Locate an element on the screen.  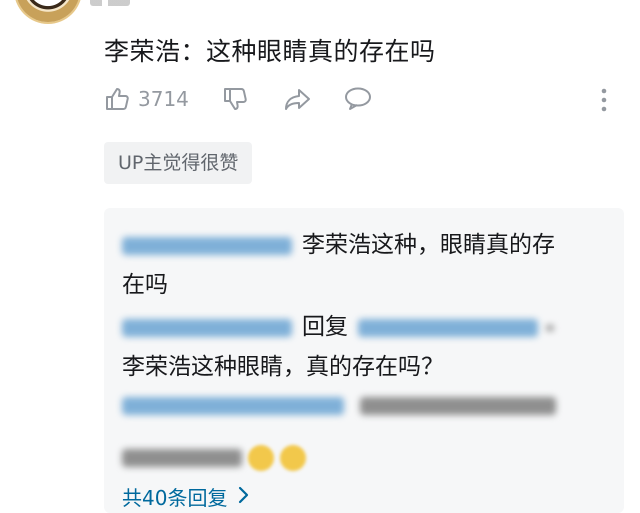
reply-item-continued is located at coordinates (214, 457).